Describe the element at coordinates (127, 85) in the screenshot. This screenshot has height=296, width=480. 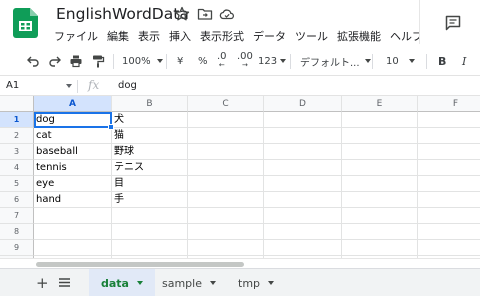
I see `formula-input: dog` at that location.